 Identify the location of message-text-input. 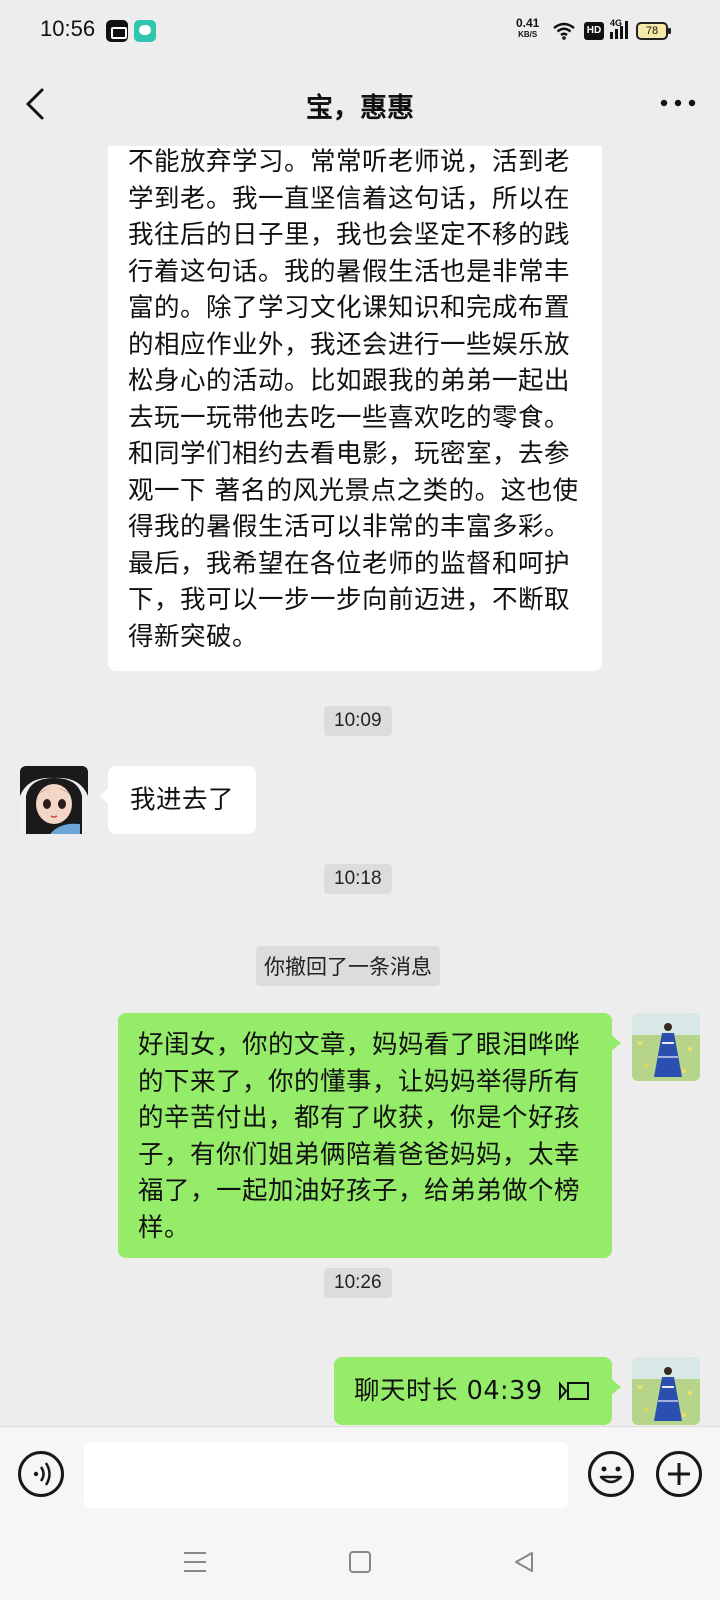
(326, 1475).